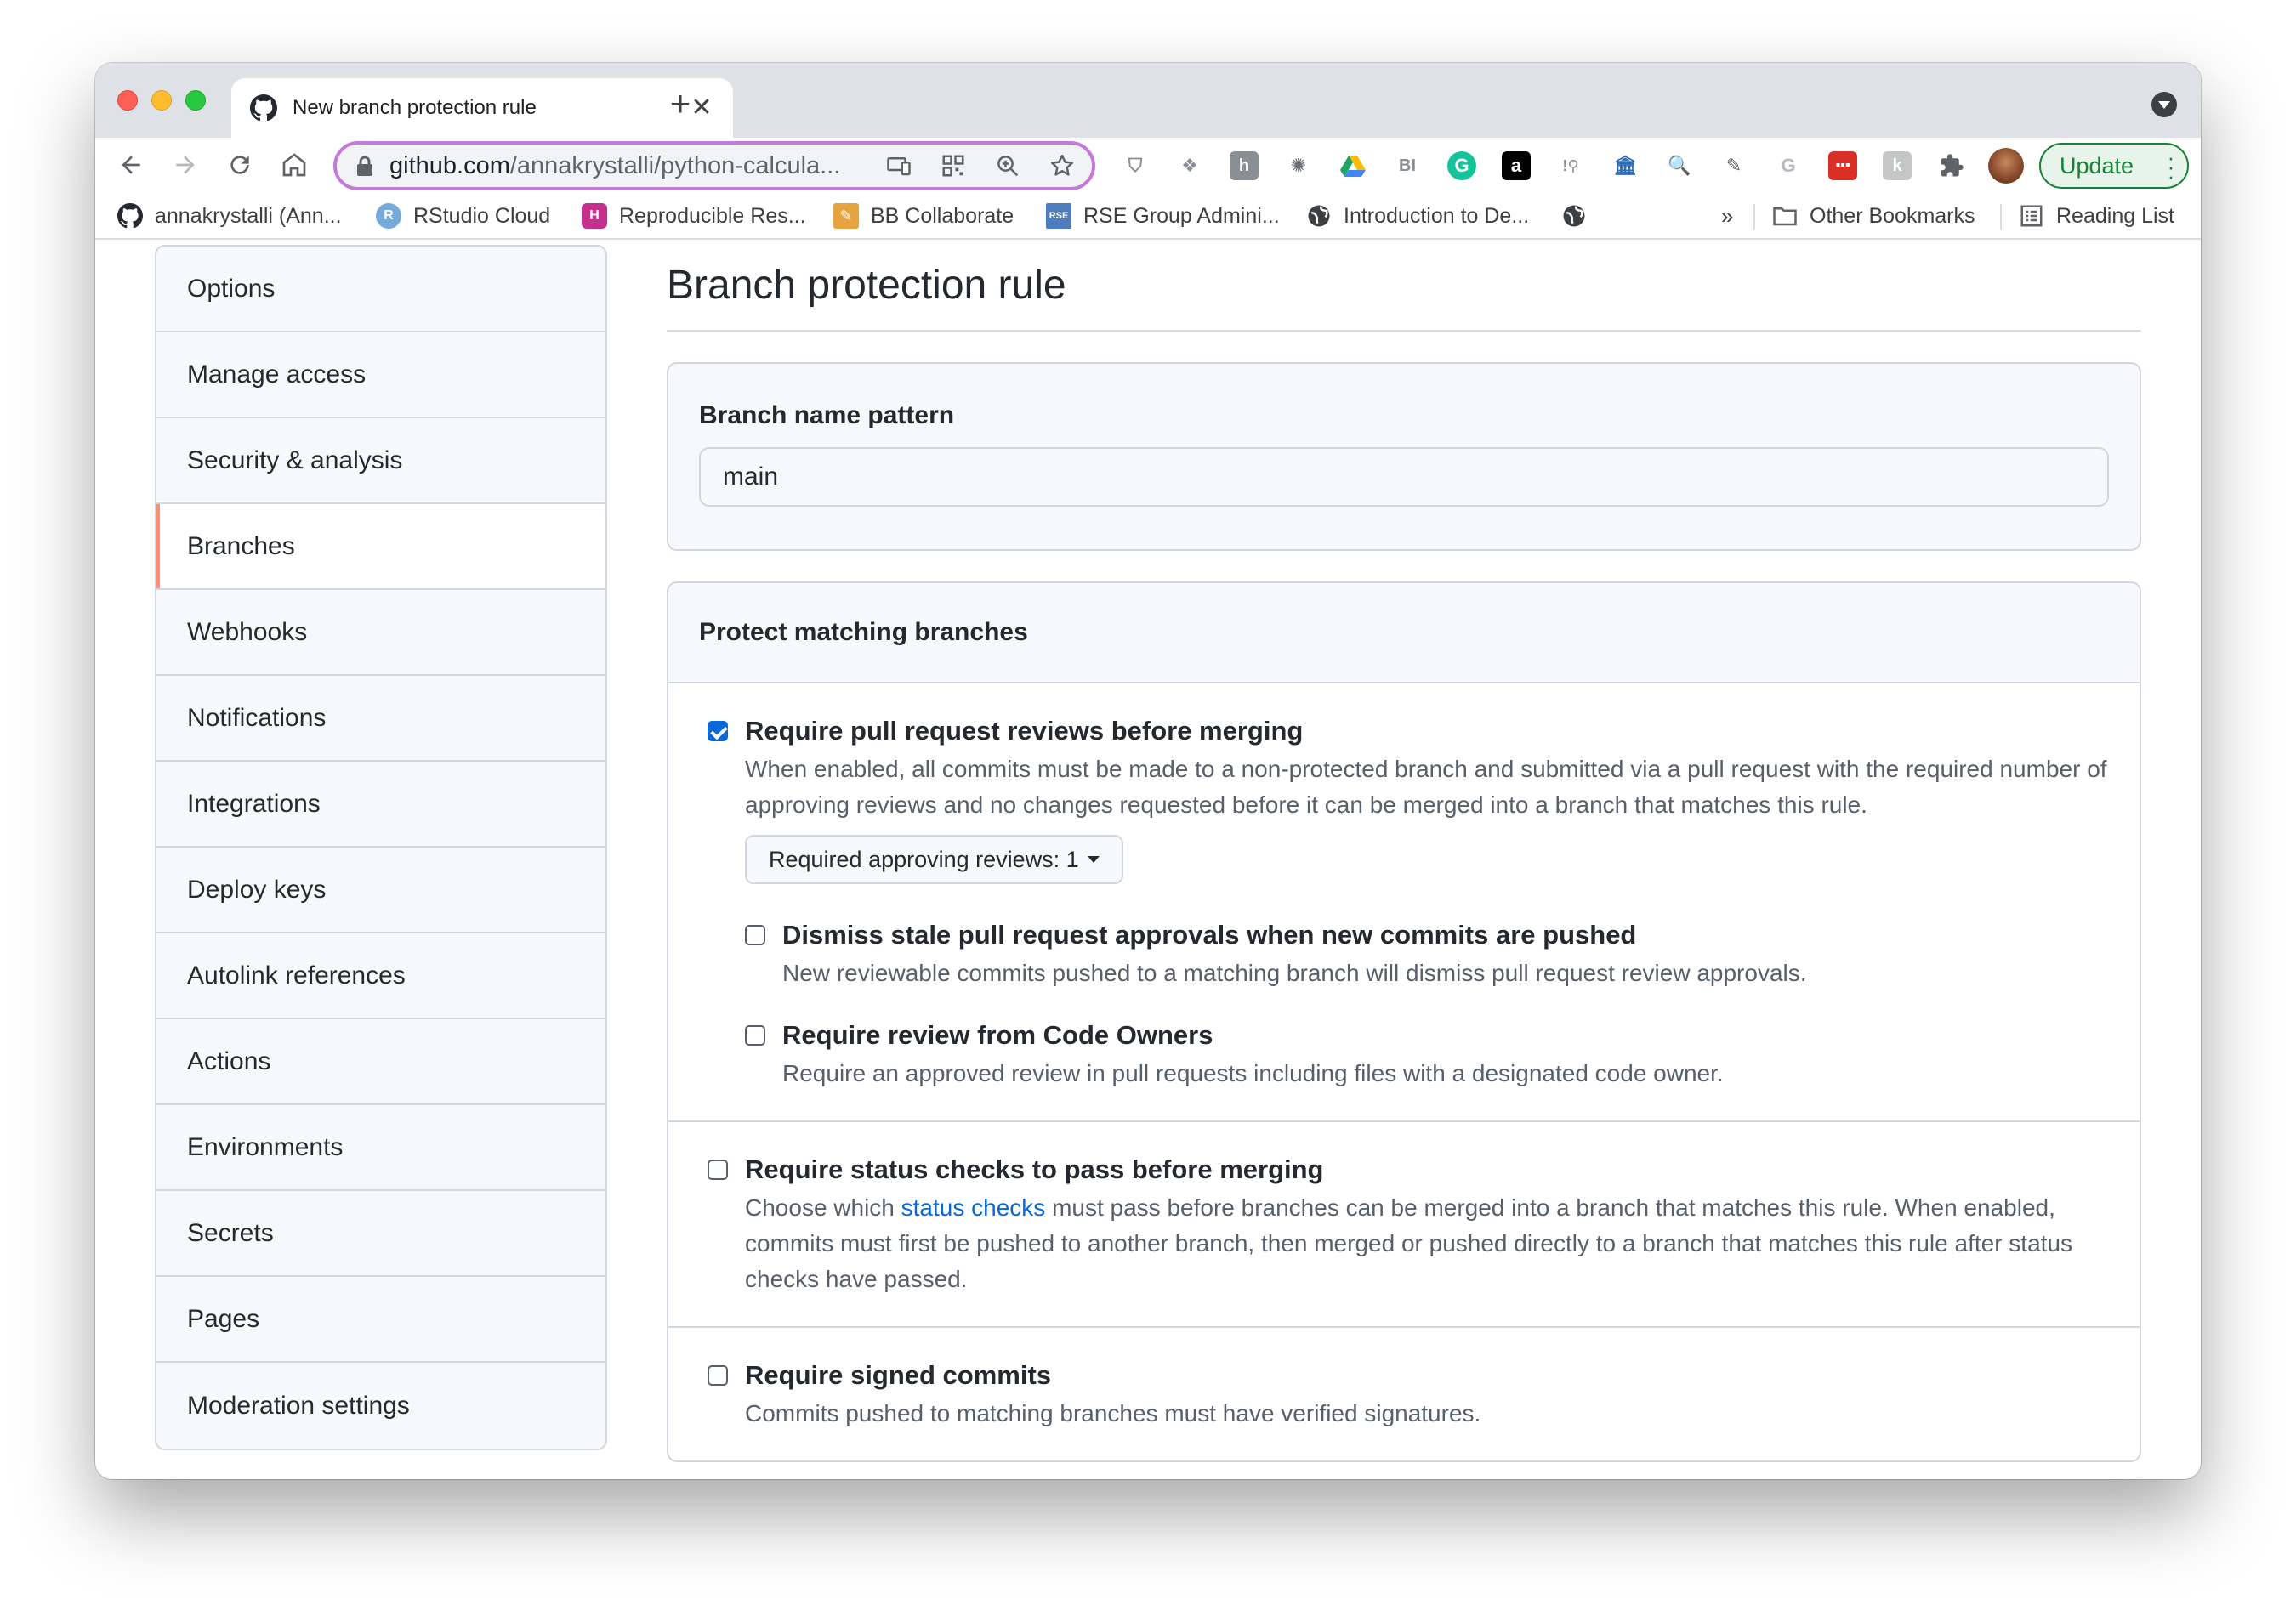  I want to click on bi-extension-icon: BI, so click(1407, 165).